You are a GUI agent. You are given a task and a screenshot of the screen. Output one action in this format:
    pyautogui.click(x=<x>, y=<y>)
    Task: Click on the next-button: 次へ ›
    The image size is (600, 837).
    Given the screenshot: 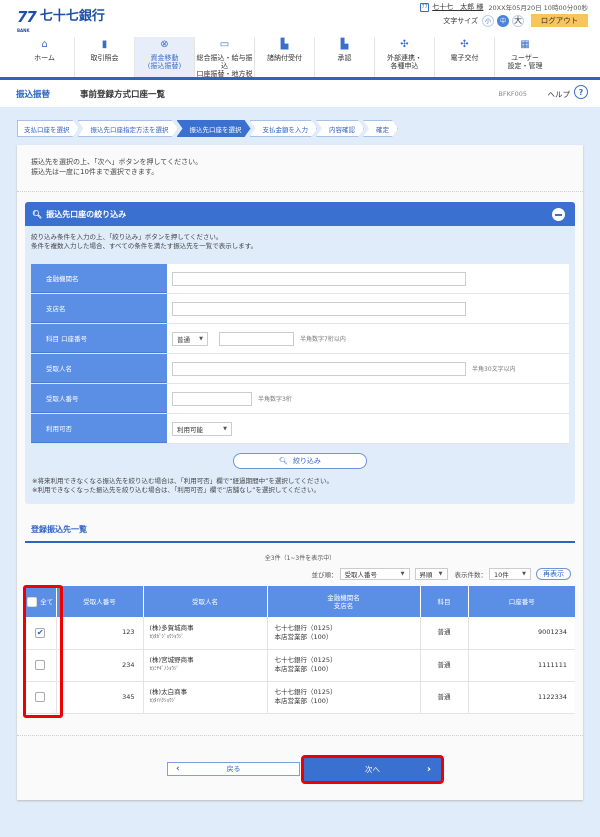 What is the action you would take?
    pyautogui.click(x=372, y=769)
    